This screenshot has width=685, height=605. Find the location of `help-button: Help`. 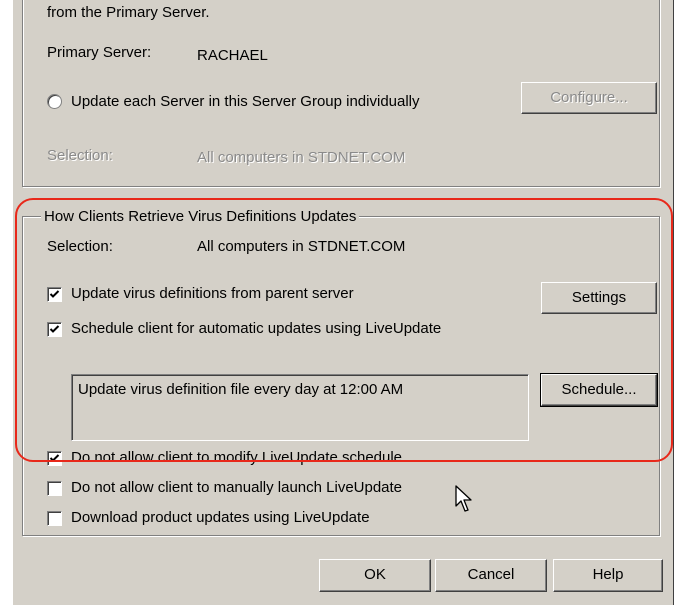

help-button: Help is located at coordinates (608, 575).